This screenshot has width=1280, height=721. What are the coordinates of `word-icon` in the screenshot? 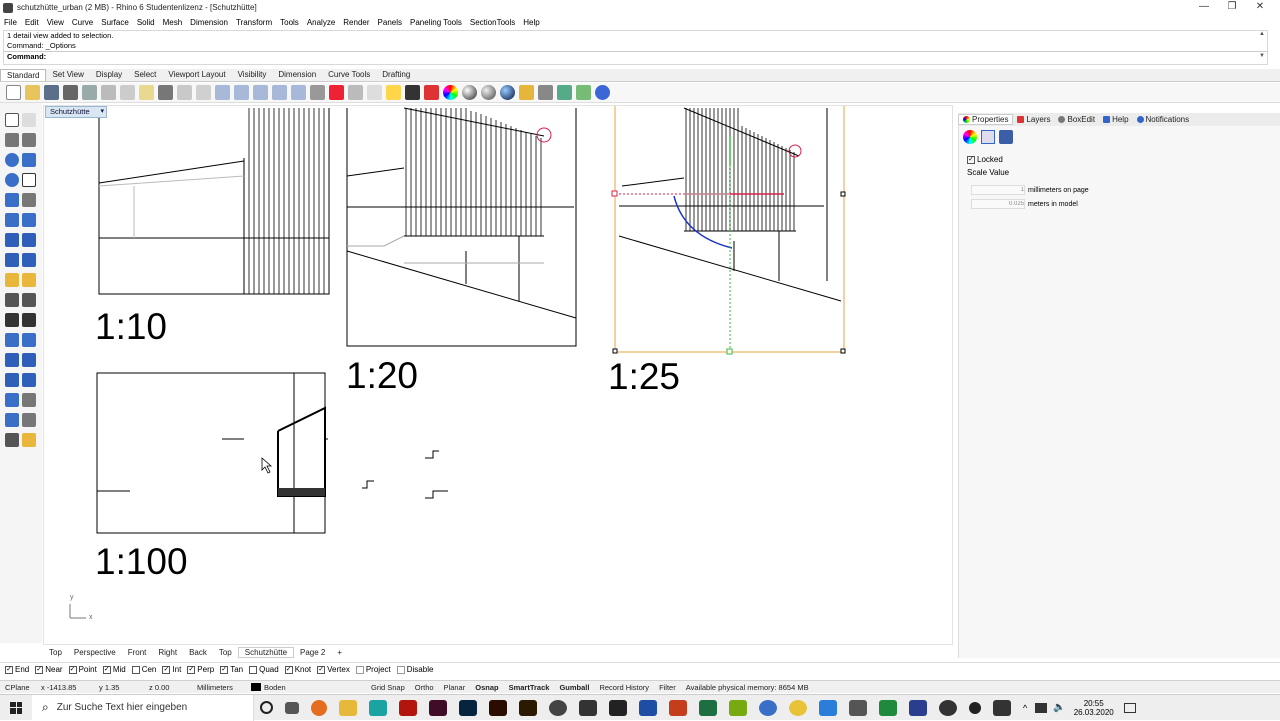 It's located at (648, 707).